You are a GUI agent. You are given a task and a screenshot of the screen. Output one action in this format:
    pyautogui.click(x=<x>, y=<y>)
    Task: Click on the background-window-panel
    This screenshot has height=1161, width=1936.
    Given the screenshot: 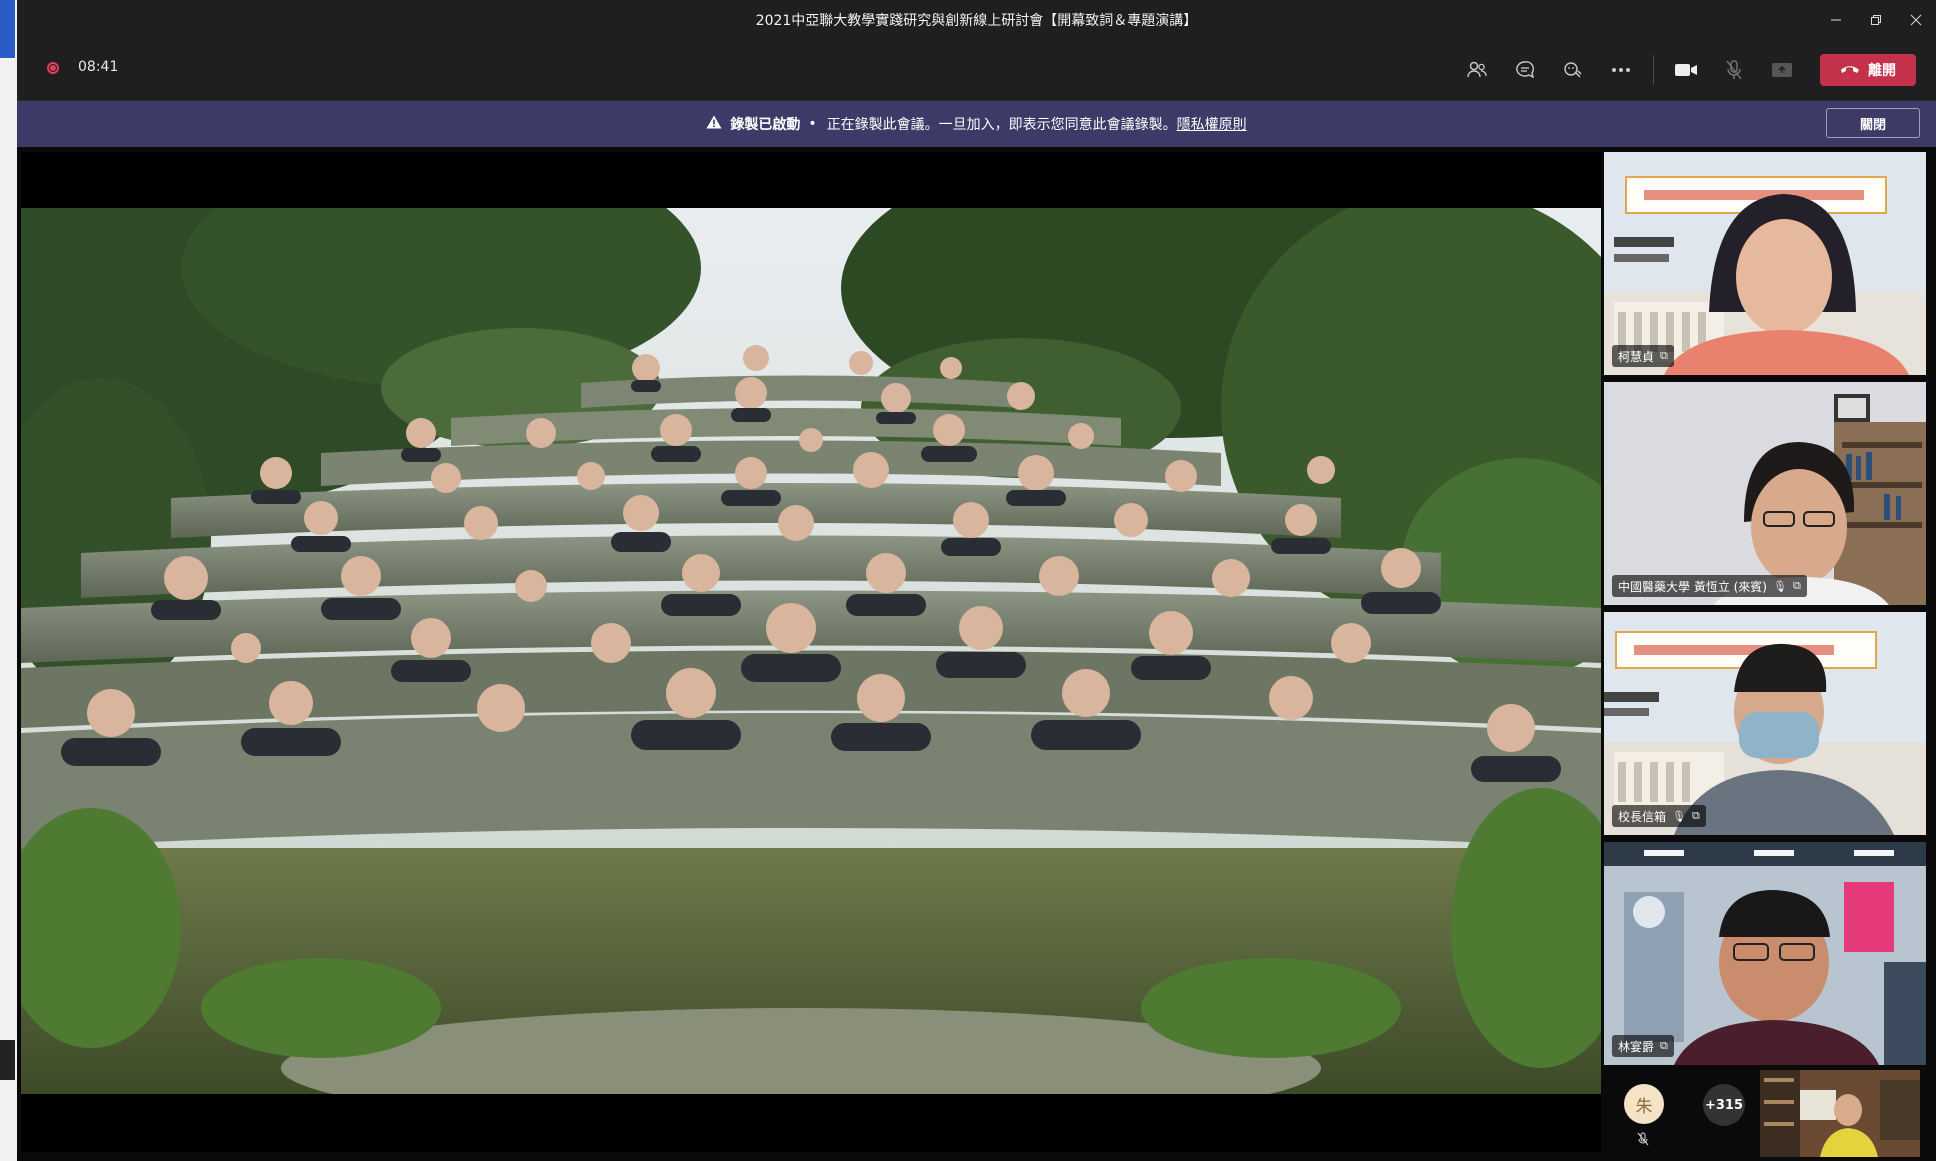 What is the action you would take?
    pyautogui.click(x=7, y=1060)
    